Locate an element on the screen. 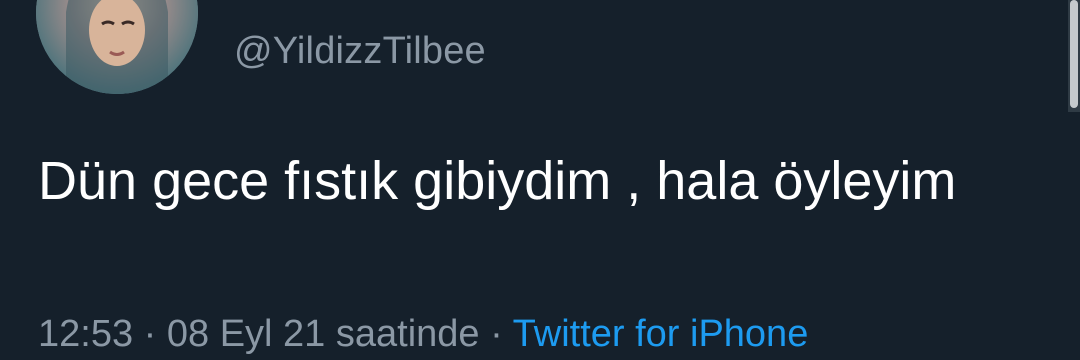  tweet-date: 08 Eyl 21 saatinde is located at coordinates (323, 334).